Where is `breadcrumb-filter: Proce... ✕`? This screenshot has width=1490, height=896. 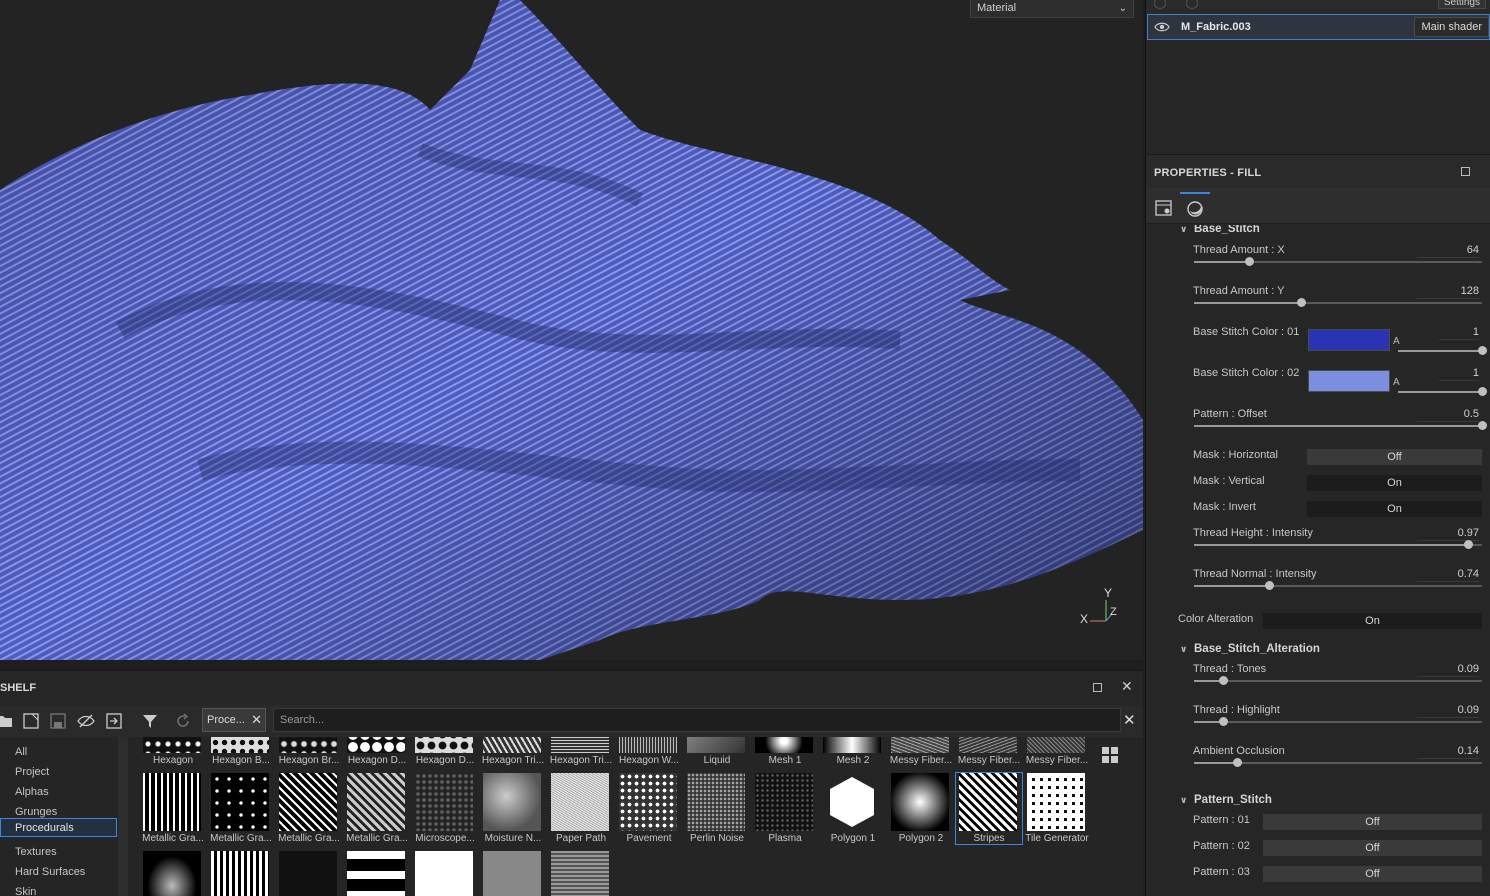 breadcrumb-filter: Proce... ✕ is located at coordinates (234, 720).